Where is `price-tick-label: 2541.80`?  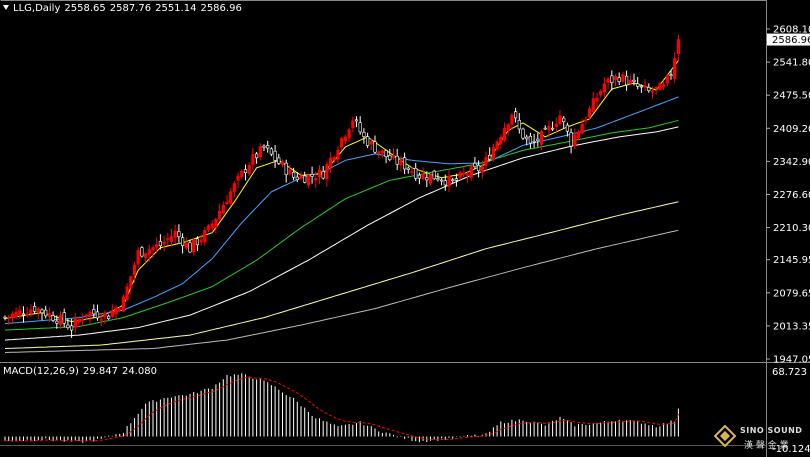
price-tick-label: 2541.80 is located at coordinates (791, 63).